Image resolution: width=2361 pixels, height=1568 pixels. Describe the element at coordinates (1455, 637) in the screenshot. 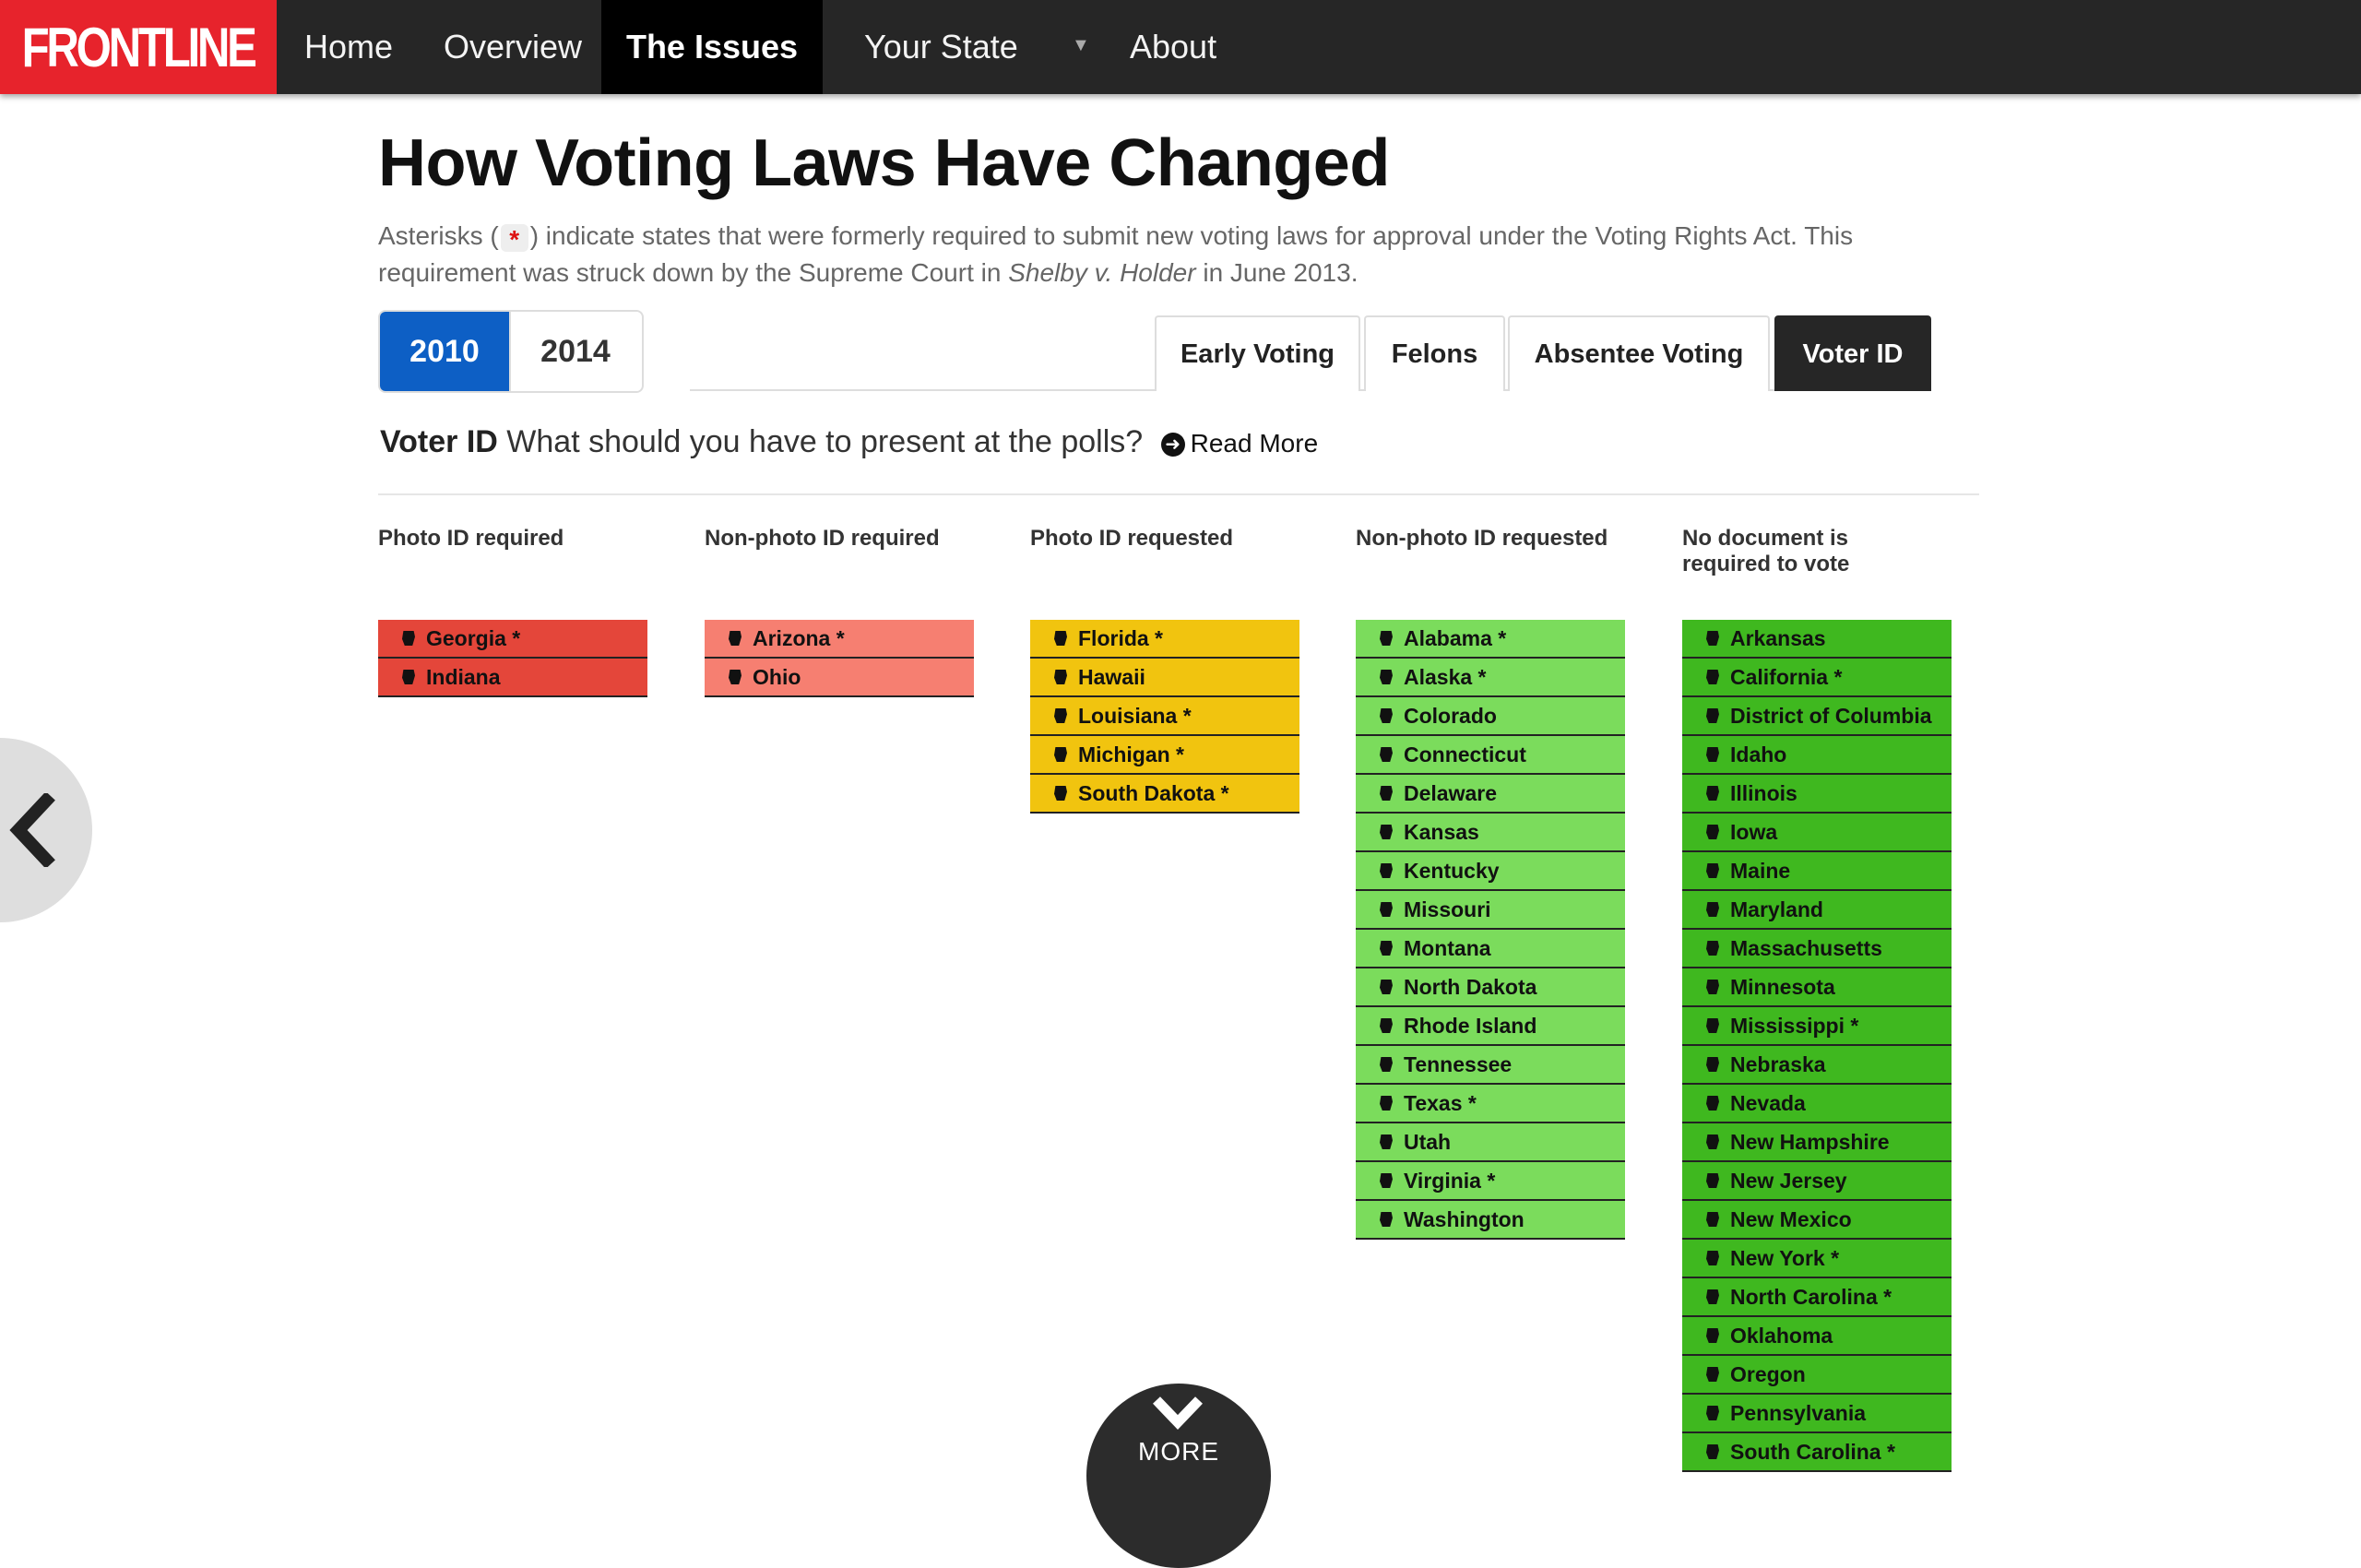

I see `state-name: Alabama *` at that location.